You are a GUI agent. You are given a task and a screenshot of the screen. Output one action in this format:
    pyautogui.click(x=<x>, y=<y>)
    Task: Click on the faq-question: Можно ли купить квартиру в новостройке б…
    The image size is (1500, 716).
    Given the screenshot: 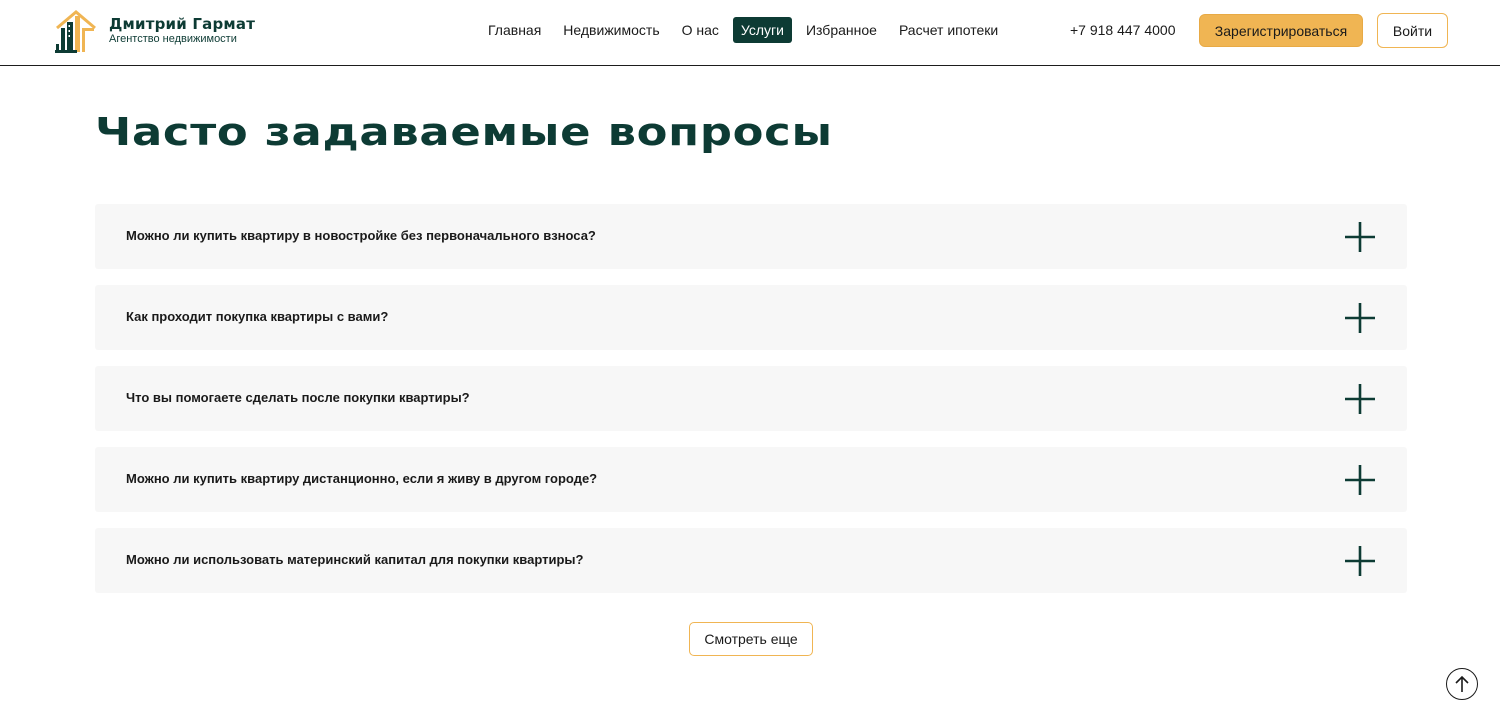 What is the action you would take?
    pyautogui.click(x=361, y=235)
    